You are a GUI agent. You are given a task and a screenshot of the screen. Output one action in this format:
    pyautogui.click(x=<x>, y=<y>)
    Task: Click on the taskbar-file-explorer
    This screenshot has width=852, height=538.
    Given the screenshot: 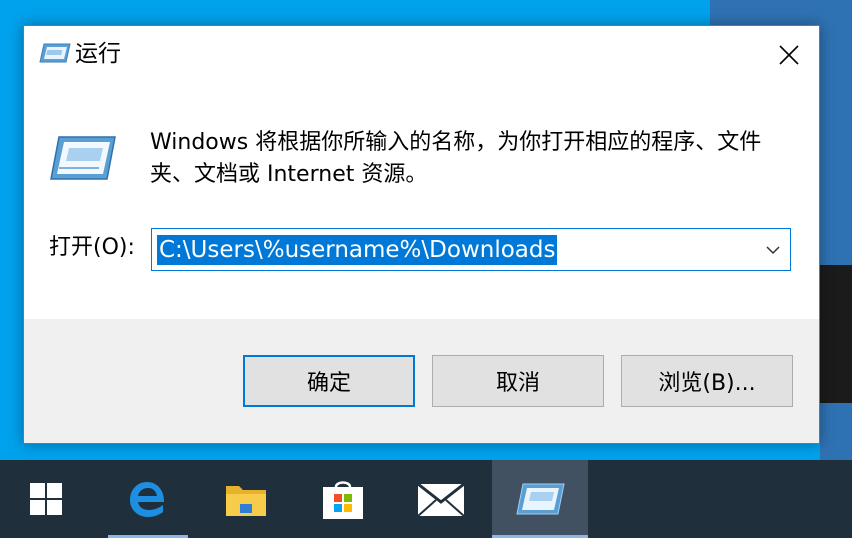 What is the action you would take?
    pyautogui.click(x=246, y=499)
    